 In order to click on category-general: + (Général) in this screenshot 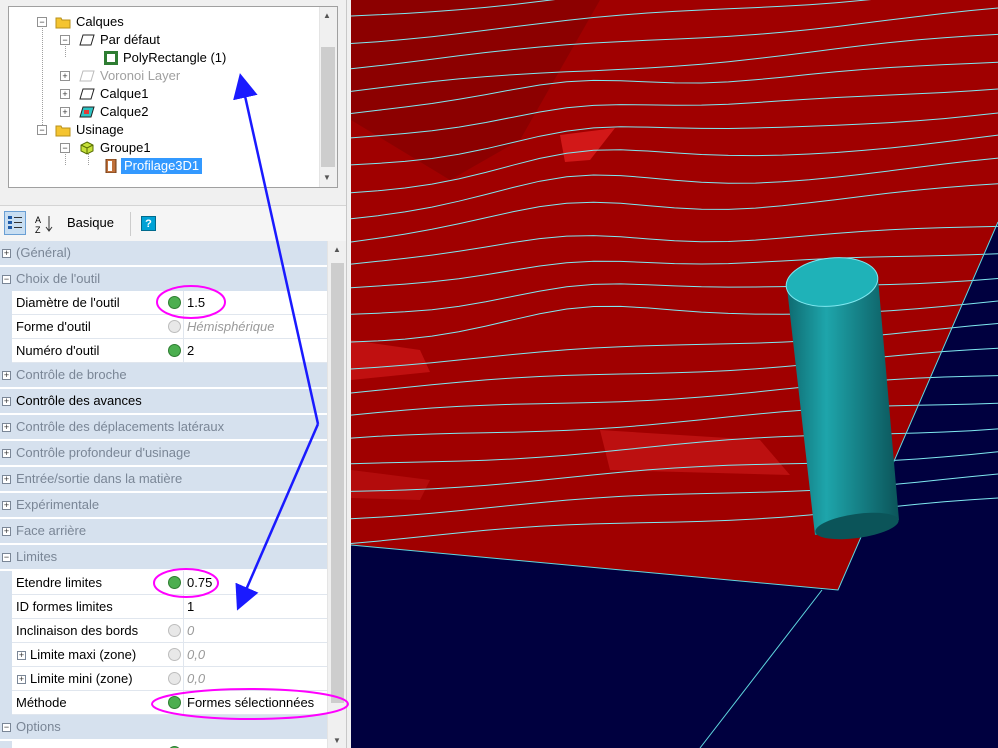, I will do `click(163, 253)`.